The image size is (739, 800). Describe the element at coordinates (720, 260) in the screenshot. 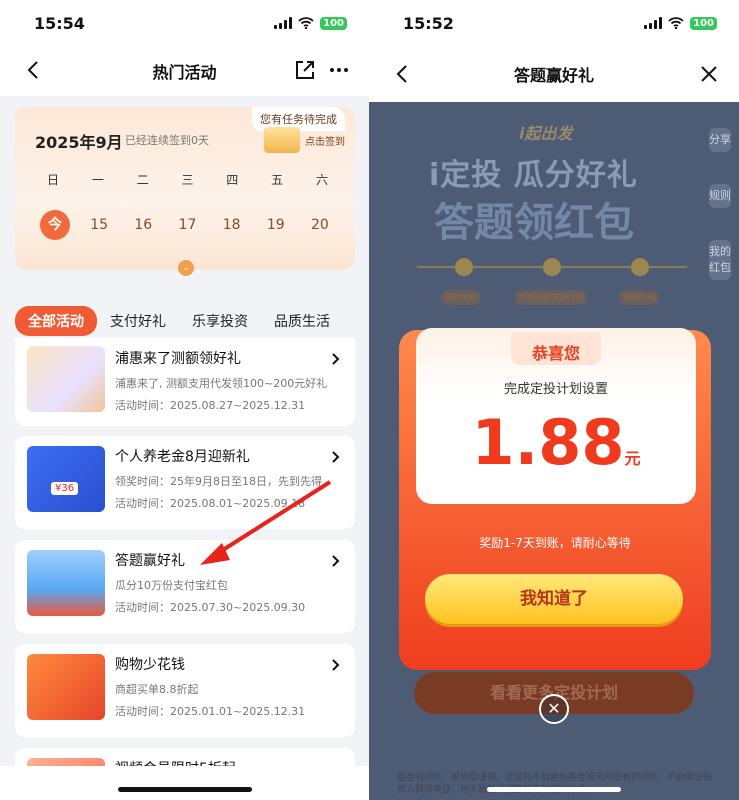

I see `side-tab-my-redpacket: 我的红包` at that location.